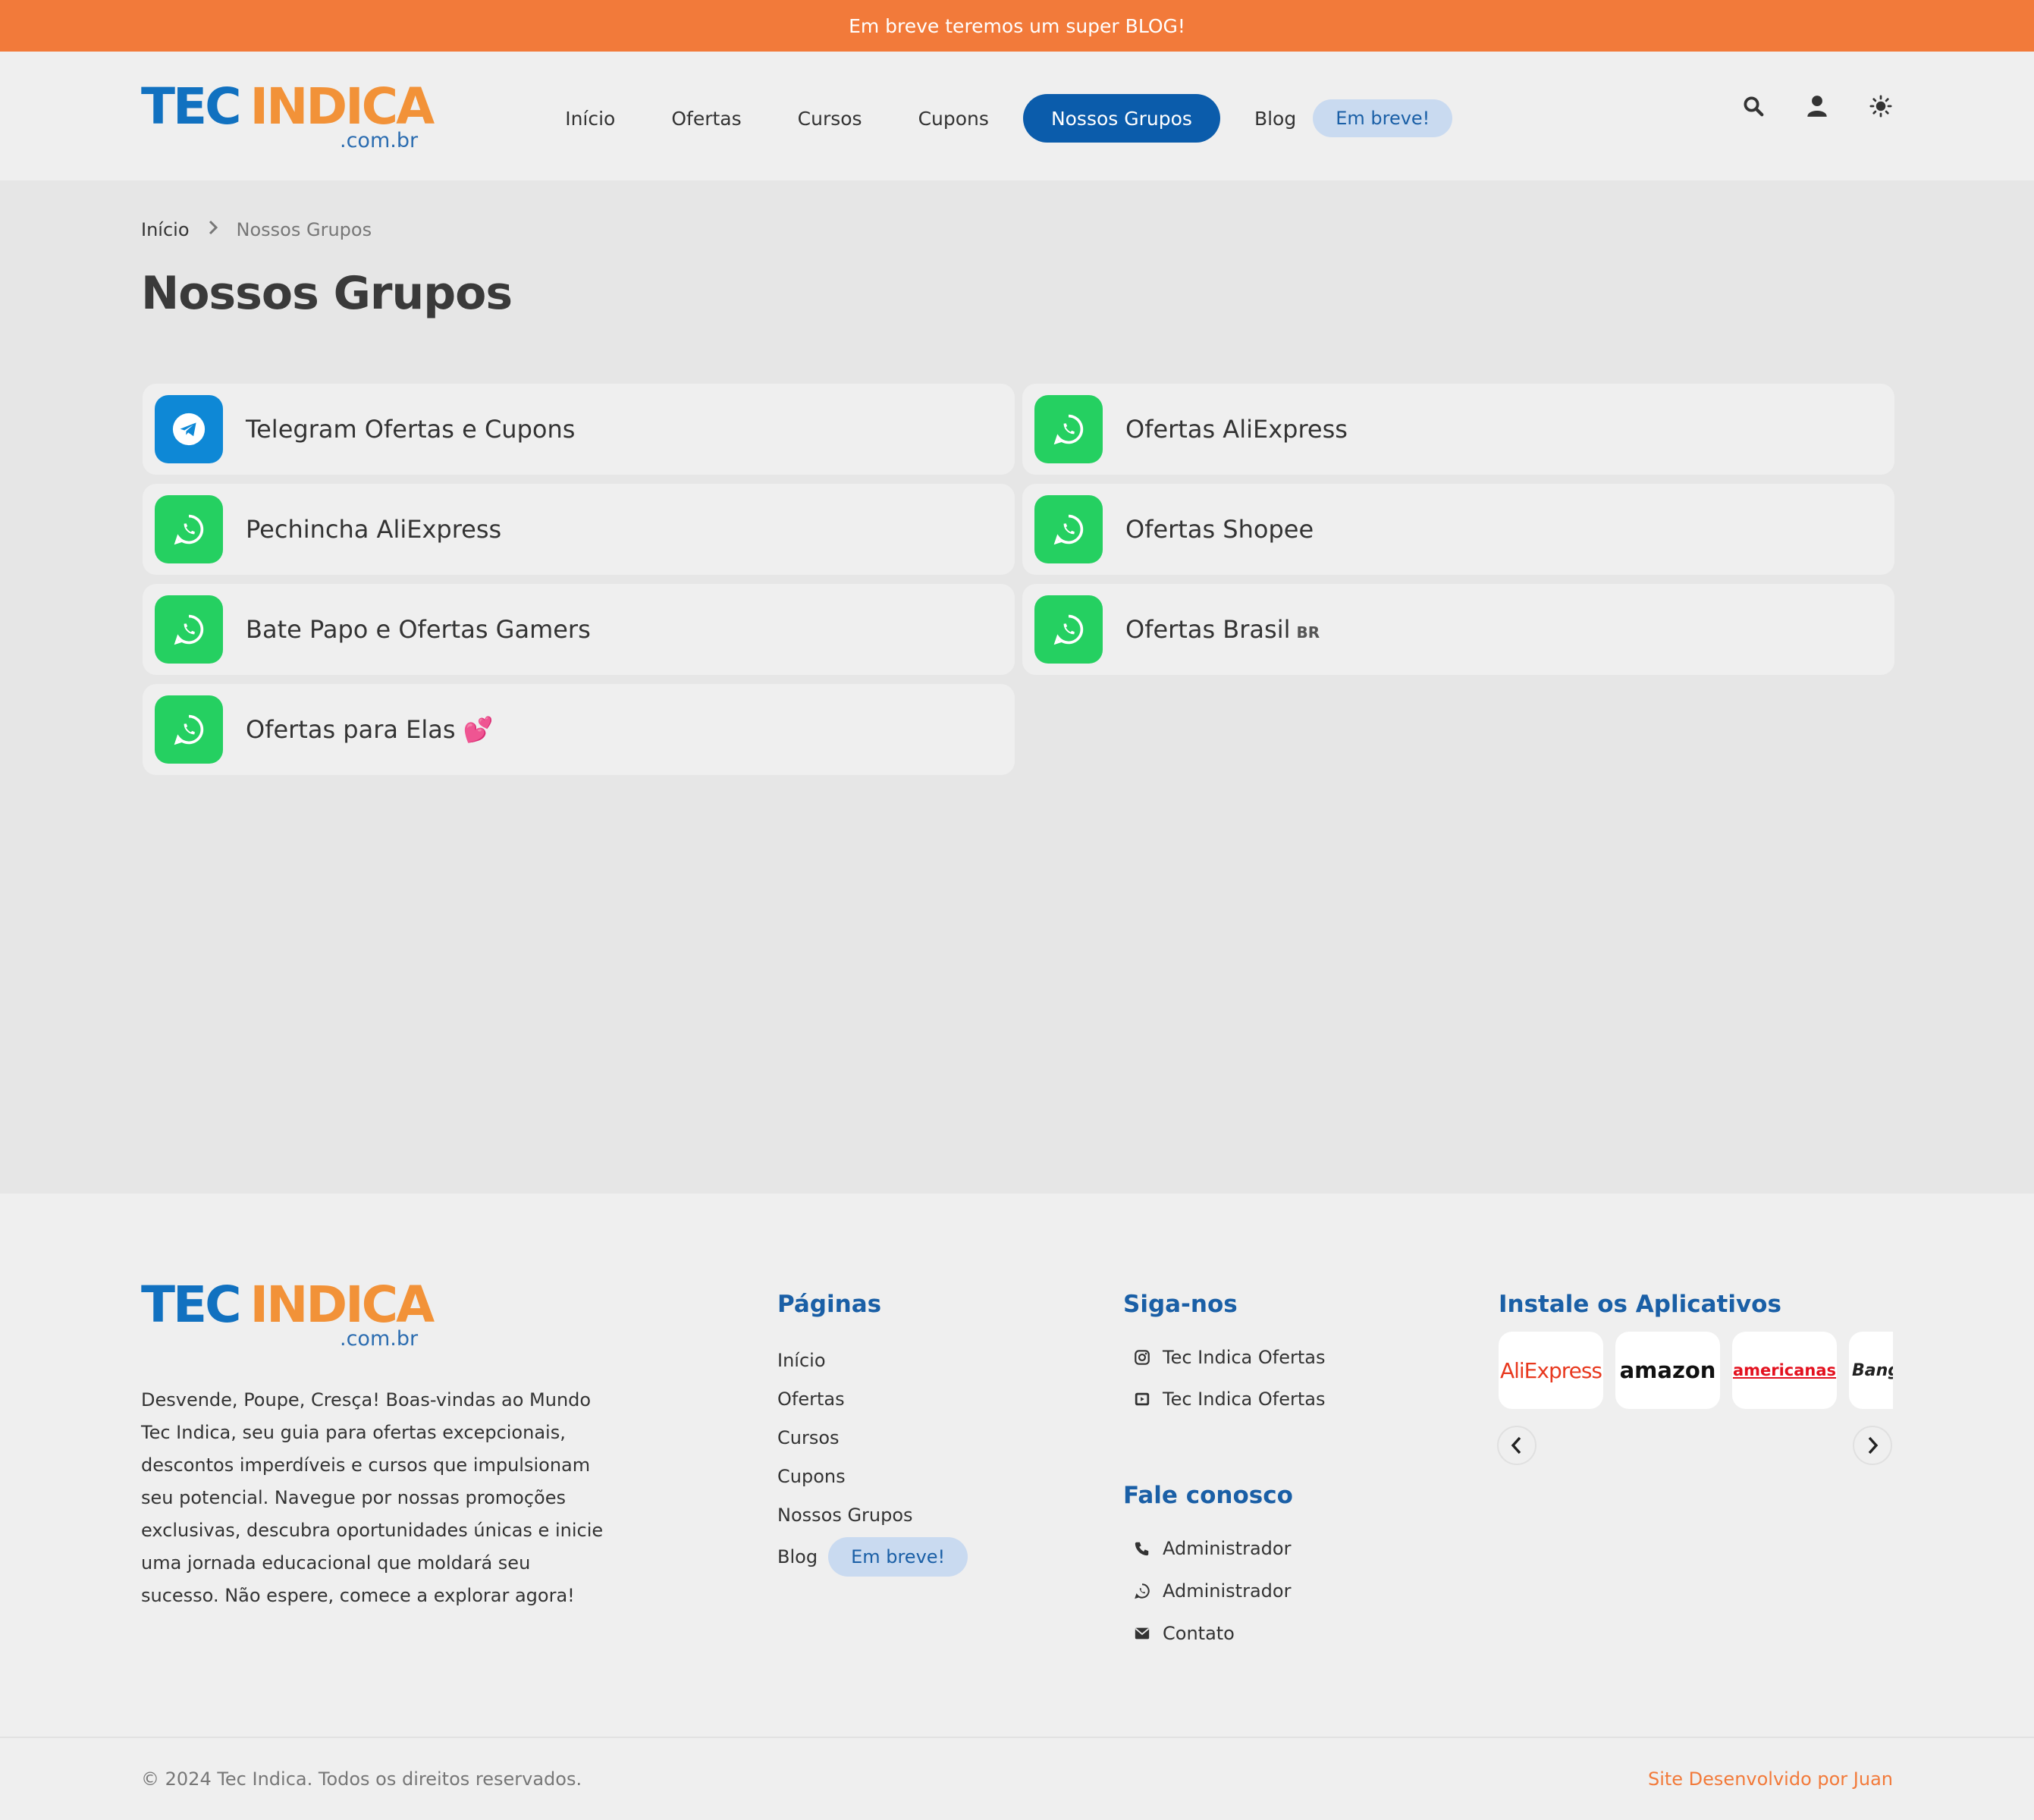 This screenshot has height=1820, width=2034. What do you see at coordinates (411, 429) in the screenshot?
I see `group-name: Telegram Ofertas e Cupons` at bounding box center [411, 429].